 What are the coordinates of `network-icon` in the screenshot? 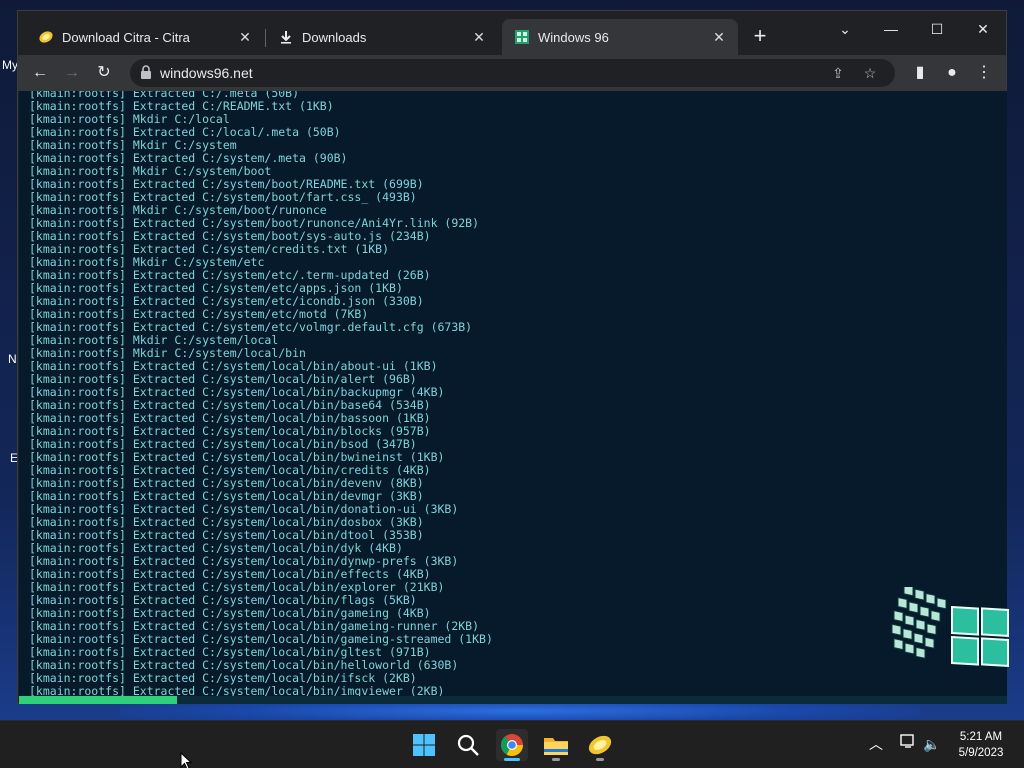 It's located at (908, 744).